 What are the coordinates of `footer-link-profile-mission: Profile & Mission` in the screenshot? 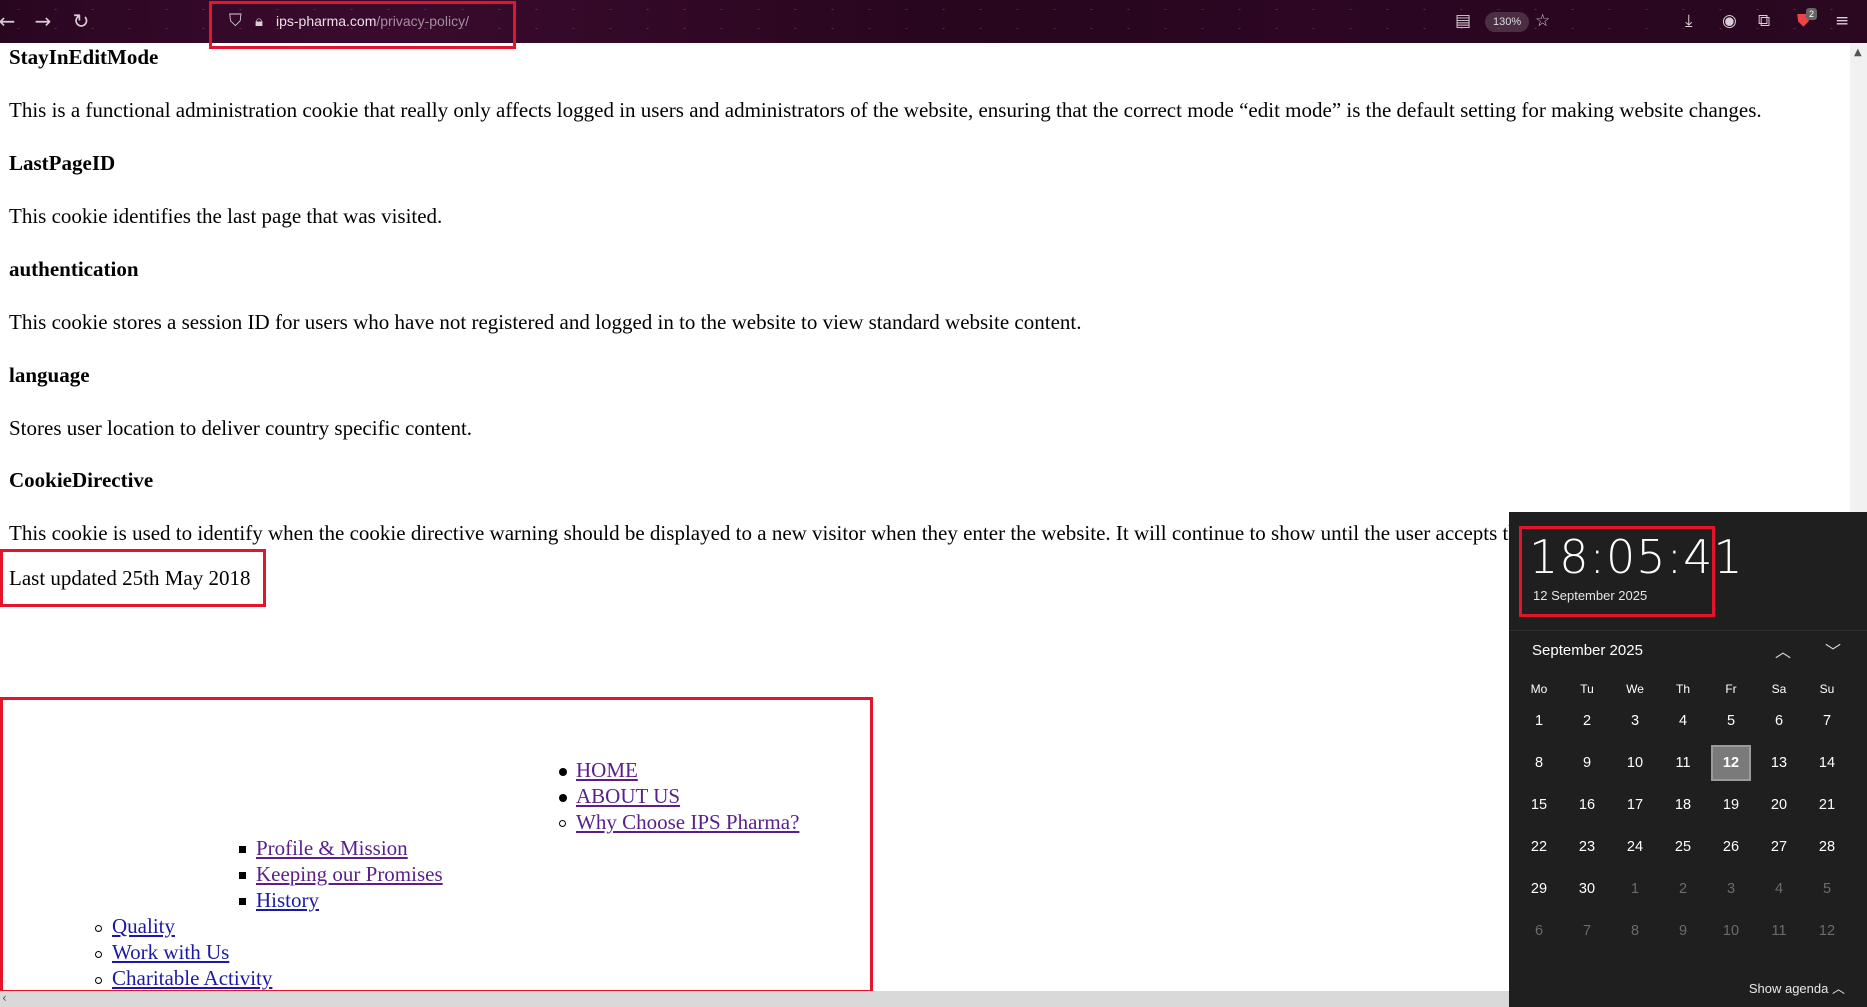 It's located at (332, 848).